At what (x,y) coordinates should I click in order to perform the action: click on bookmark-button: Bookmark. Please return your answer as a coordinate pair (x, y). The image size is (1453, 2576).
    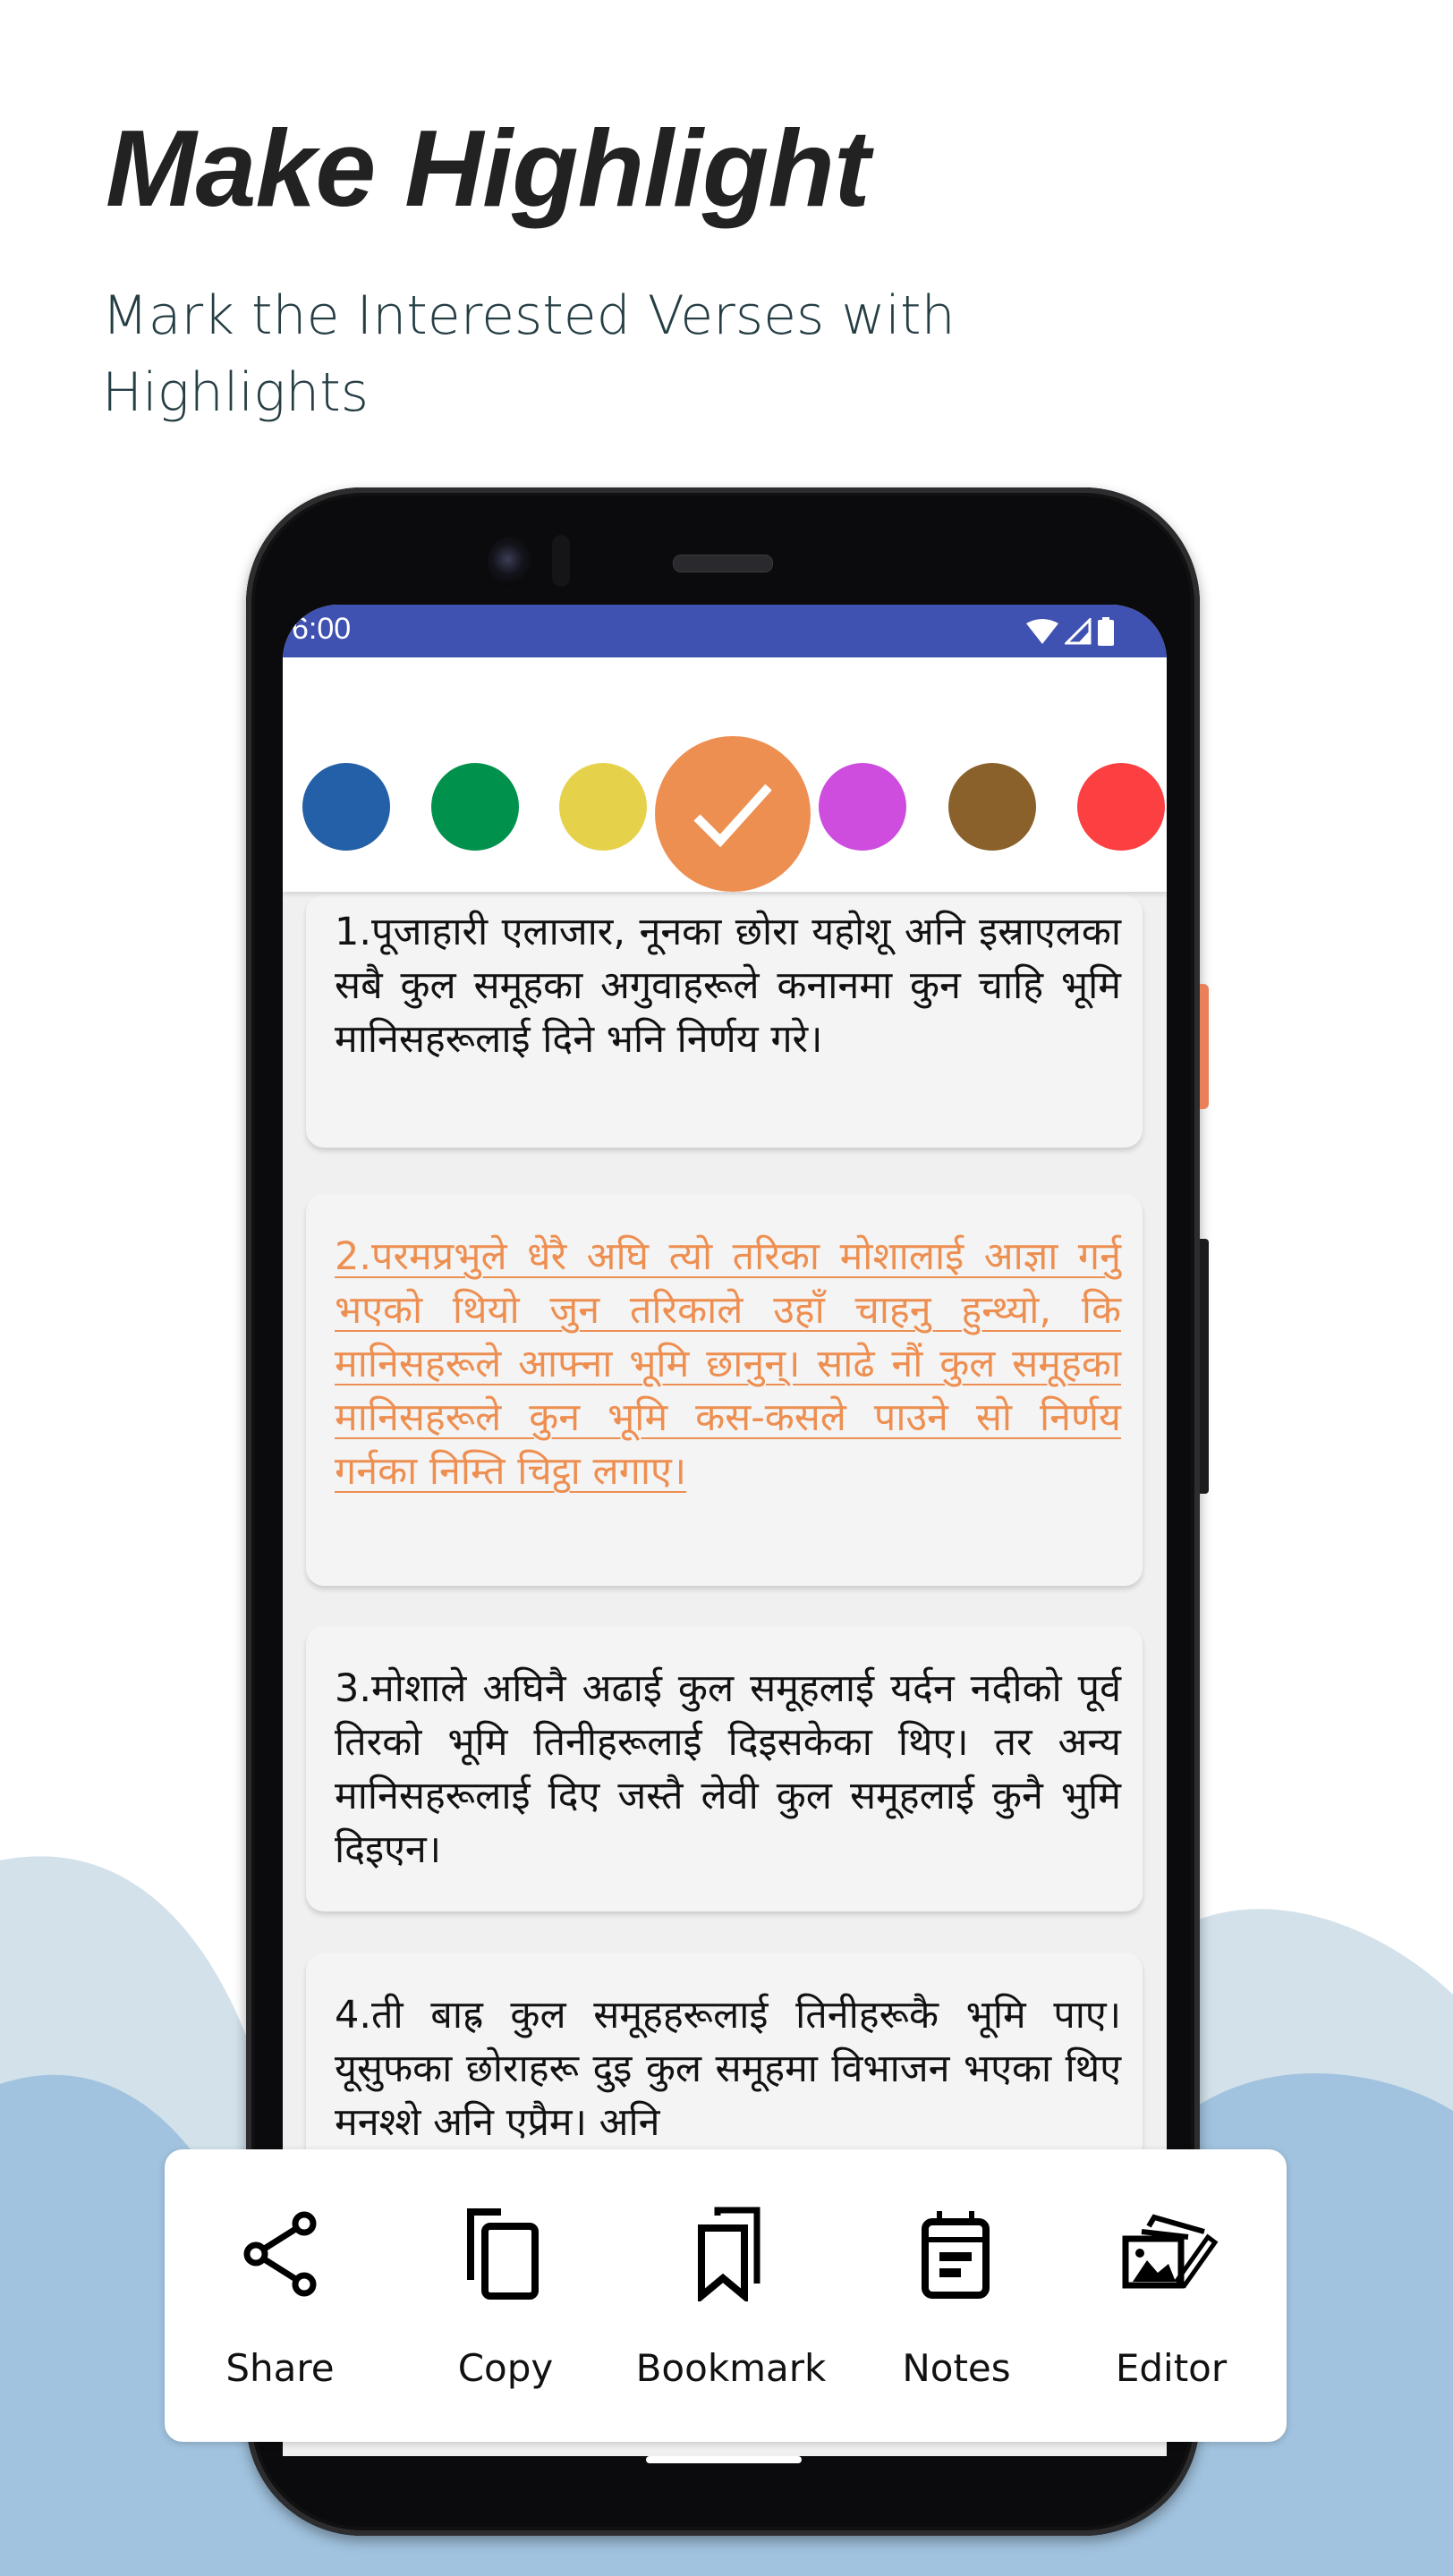
    Looking at the image, I should click on (731, 2295).